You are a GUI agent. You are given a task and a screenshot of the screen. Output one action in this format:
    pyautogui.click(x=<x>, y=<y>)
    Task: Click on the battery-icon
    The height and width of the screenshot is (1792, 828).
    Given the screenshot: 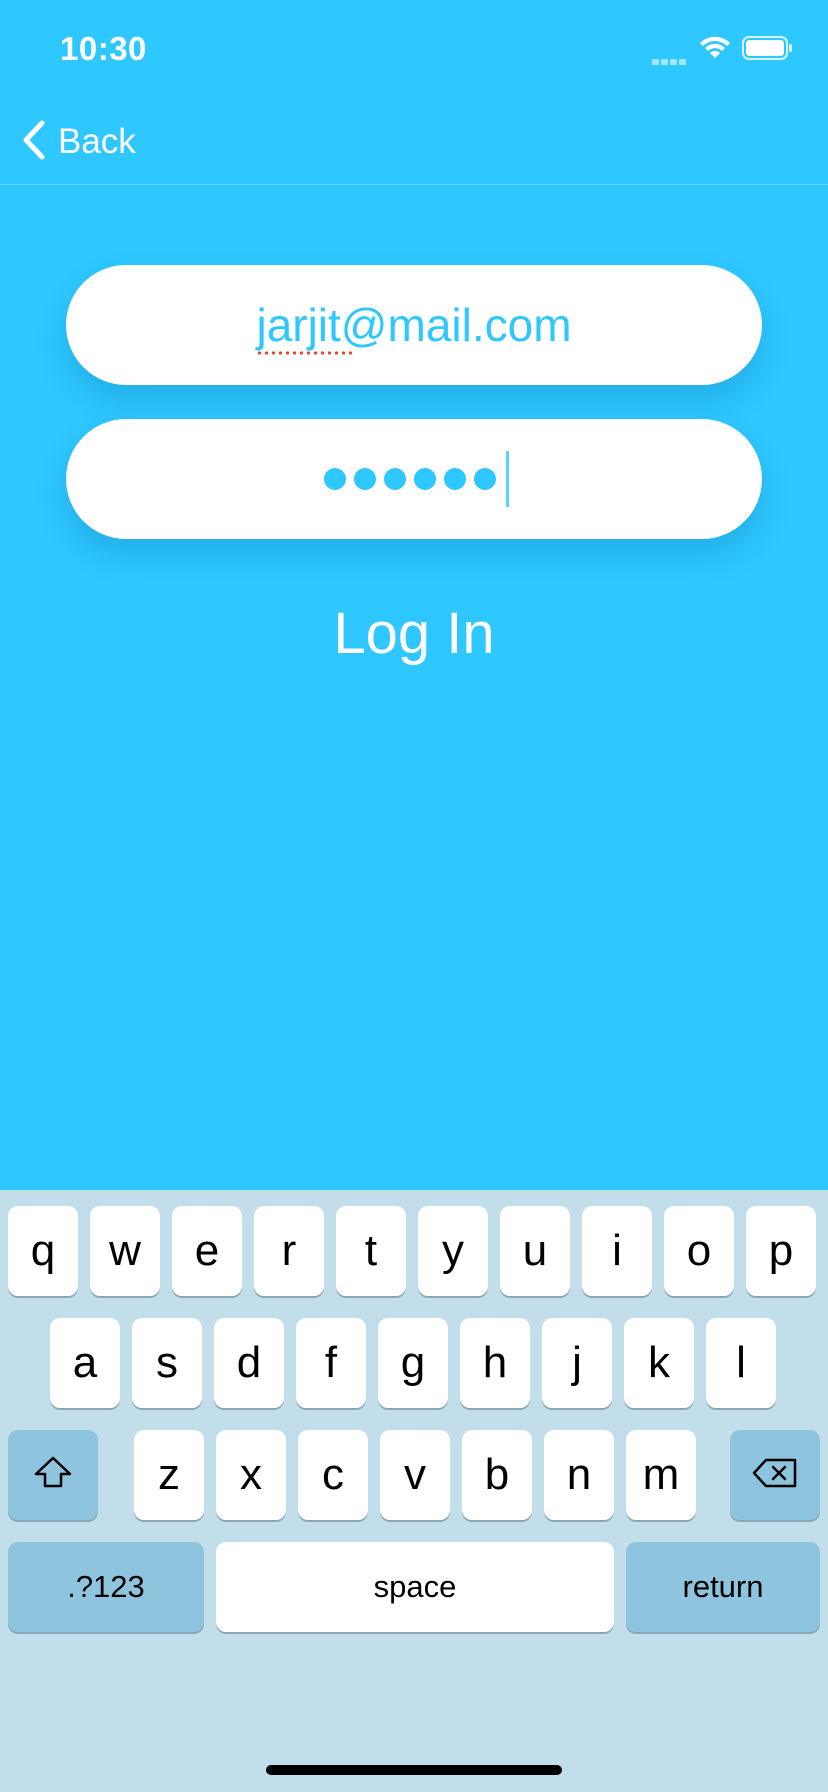 What is the action you would take?
    pyautogui.click(x=768, y=50)
    